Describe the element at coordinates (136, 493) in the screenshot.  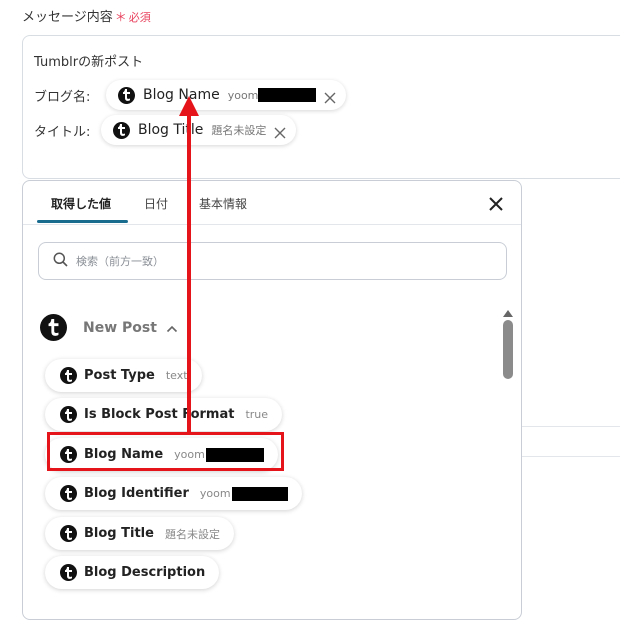
I see `option-name: Blog Identifier` at that location.